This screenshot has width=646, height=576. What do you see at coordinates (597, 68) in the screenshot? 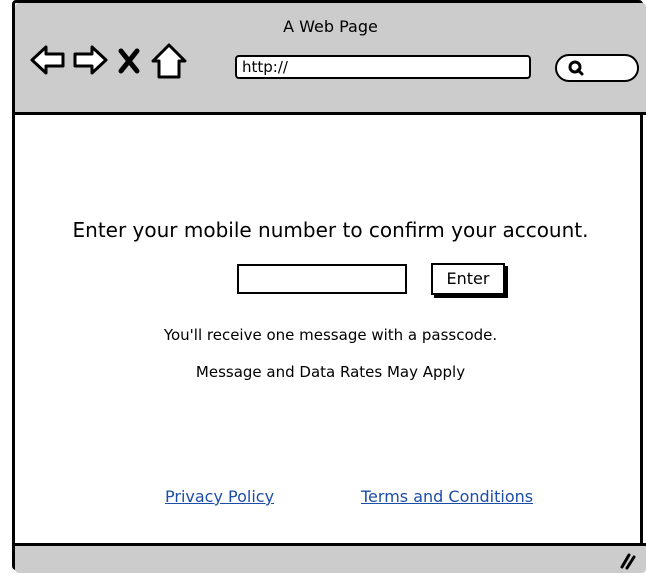
I see `search-input` at bounding box center [597, 68].